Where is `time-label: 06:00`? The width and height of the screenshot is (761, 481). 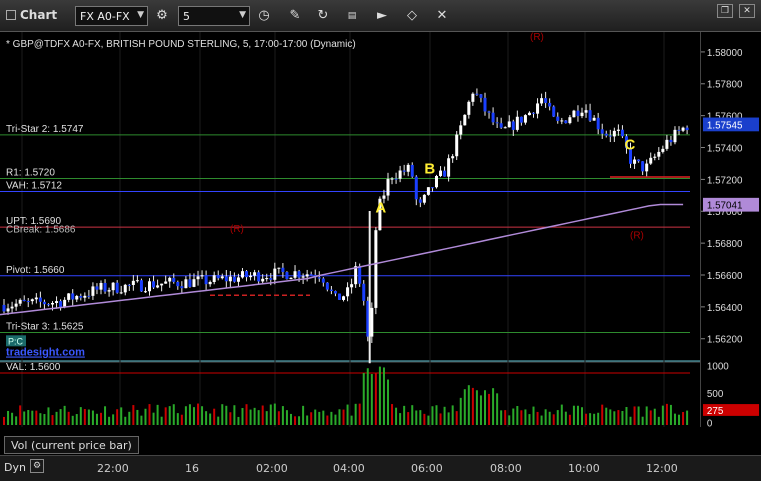
time-label: 06:00 is located at coordinates (427, 468).